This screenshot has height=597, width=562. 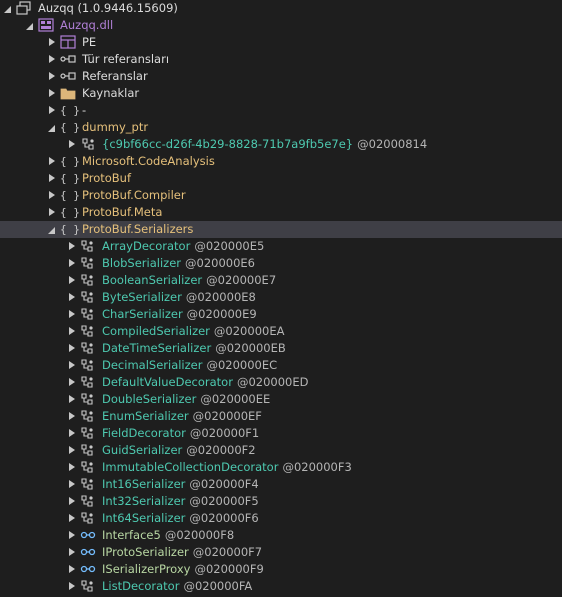 I want to click on type-references-label: Tür referansları, so click(x=126, y=59).